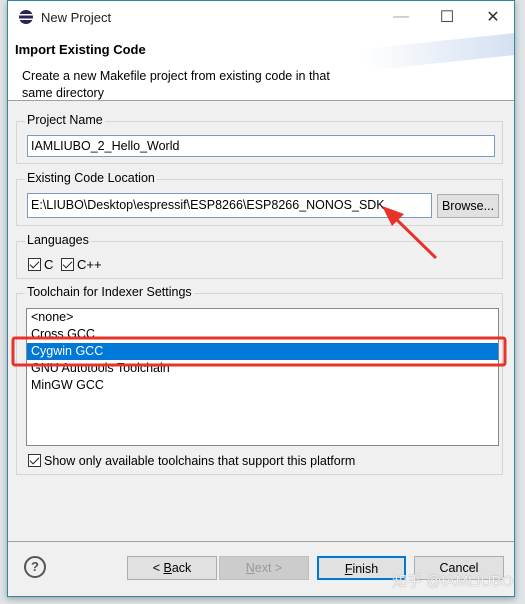  Describe the element at coordinates (415, 238) in the screenshot. I see `annotation-arrow` at that location.